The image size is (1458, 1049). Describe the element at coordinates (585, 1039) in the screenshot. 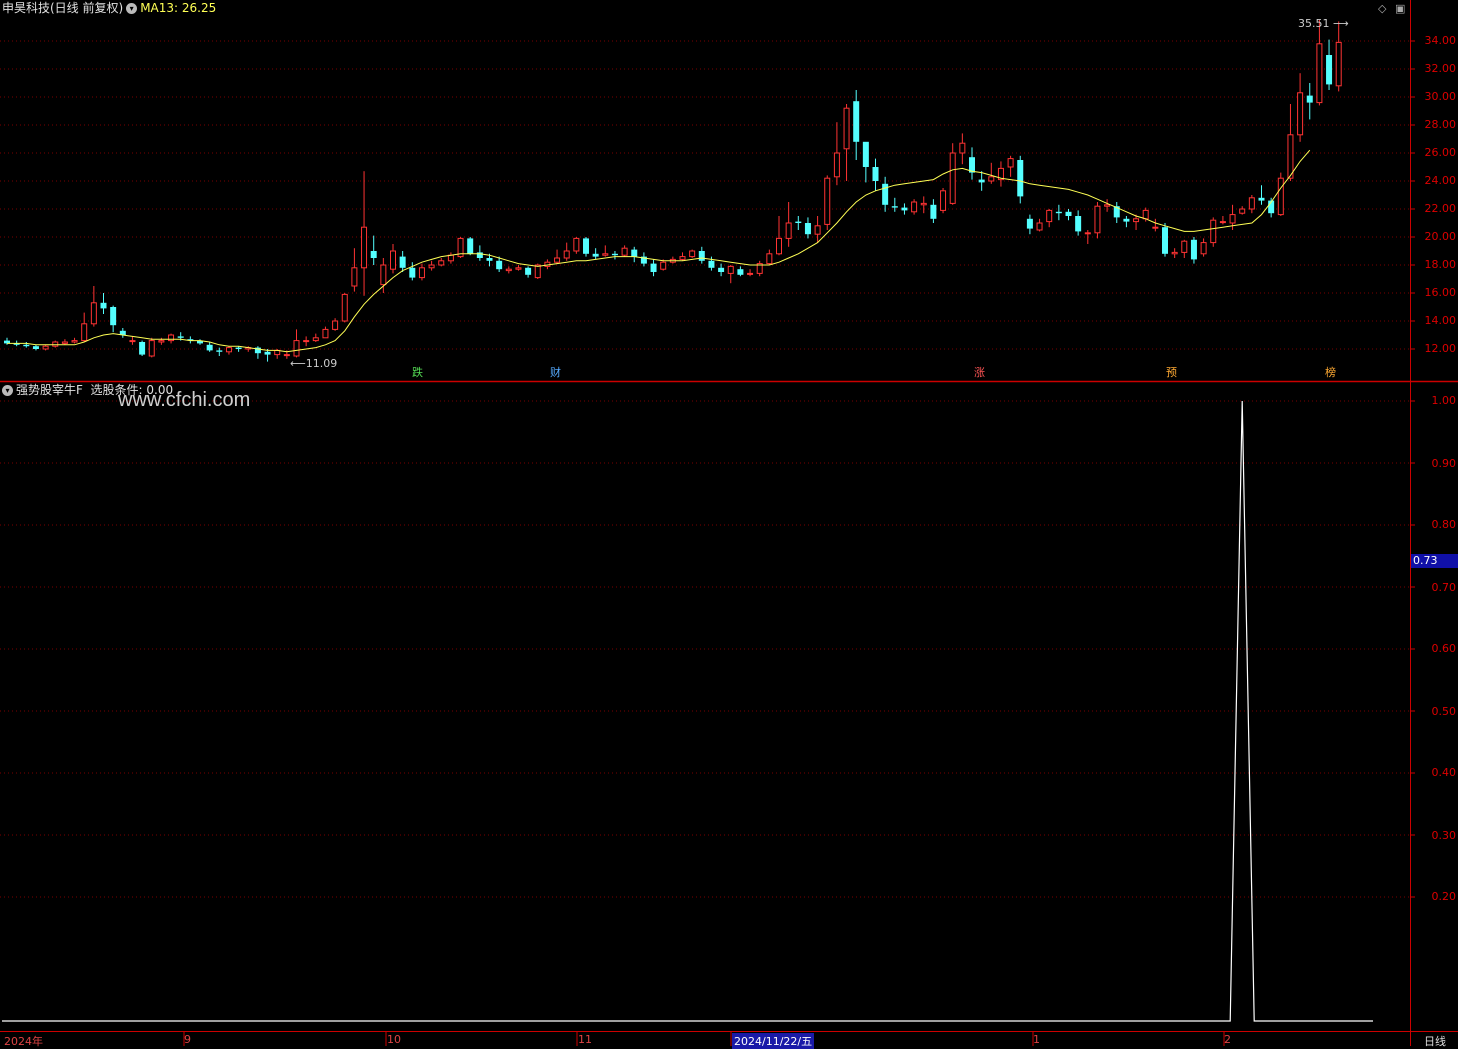

I see `date-tick: 11` at that location.